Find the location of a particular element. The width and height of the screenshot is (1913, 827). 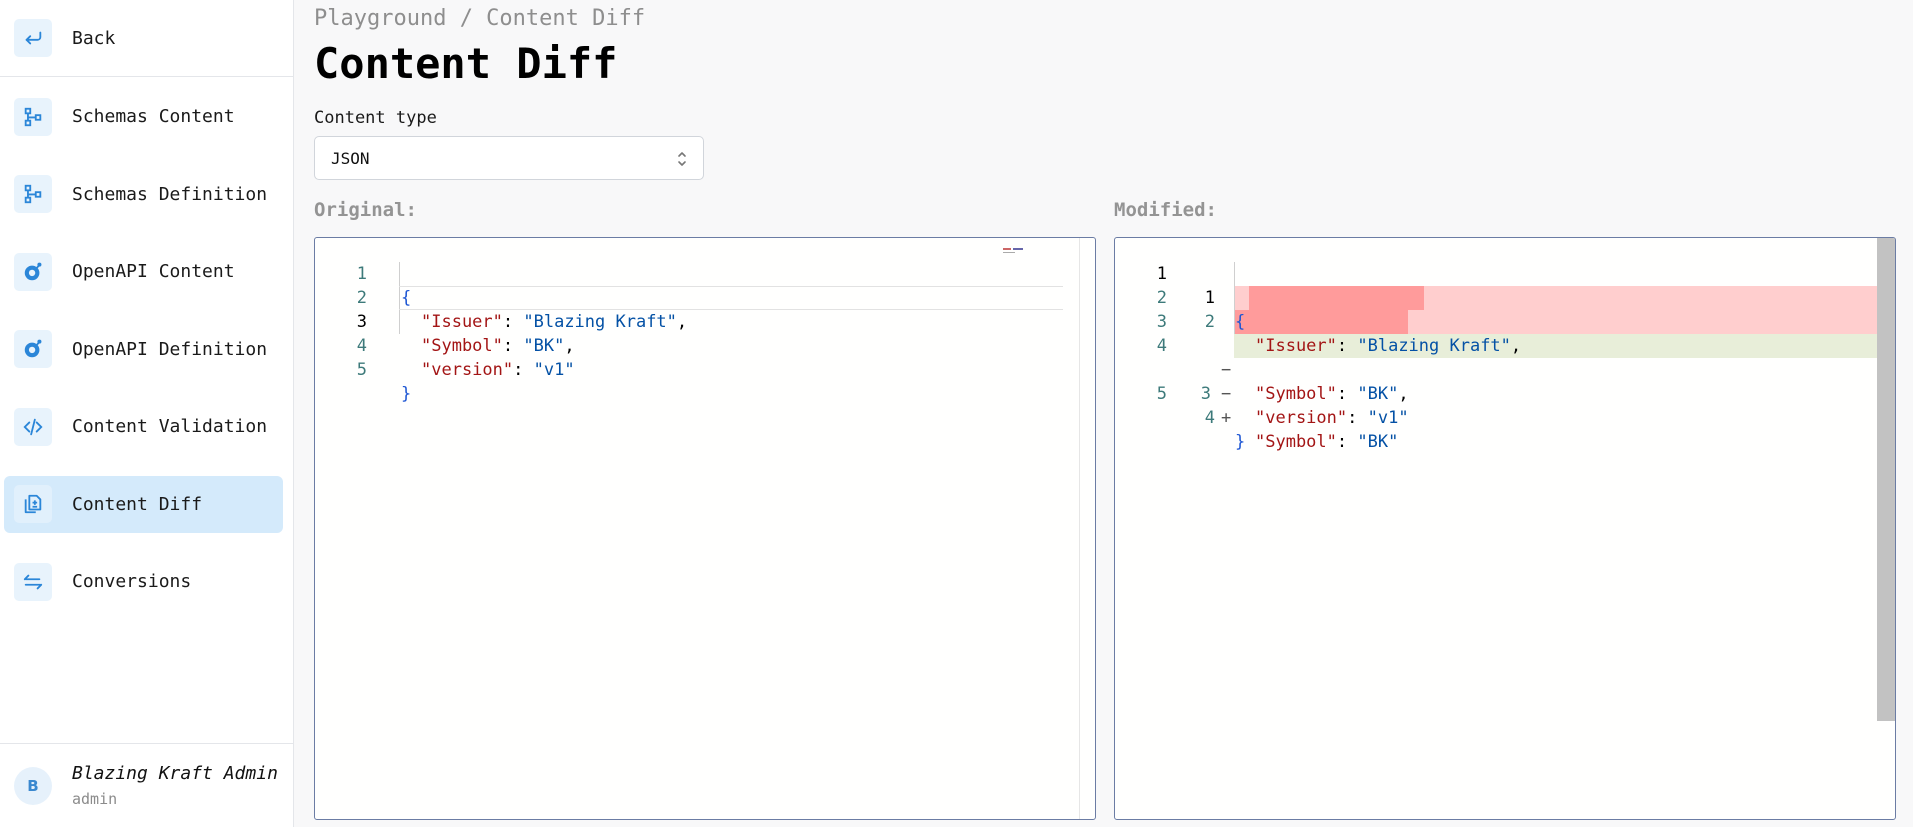

content-type-label: Content type is located at coordinates (375, 118).